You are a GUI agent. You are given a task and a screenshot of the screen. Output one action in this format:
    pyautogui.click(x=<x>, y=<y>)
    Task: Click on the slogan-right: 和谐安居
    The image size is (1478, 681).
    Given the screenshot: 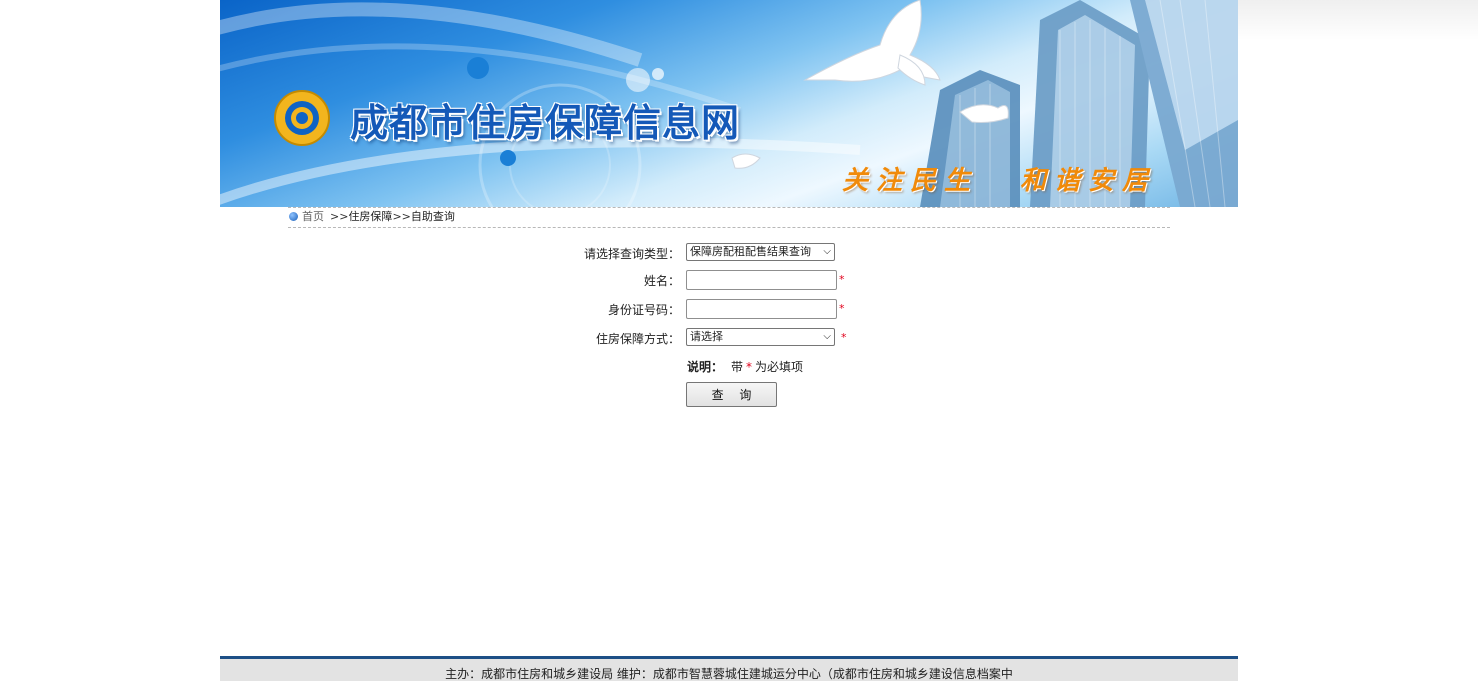 What is the action you would take?
    pyautogui.click(x=1088, y=181)
    